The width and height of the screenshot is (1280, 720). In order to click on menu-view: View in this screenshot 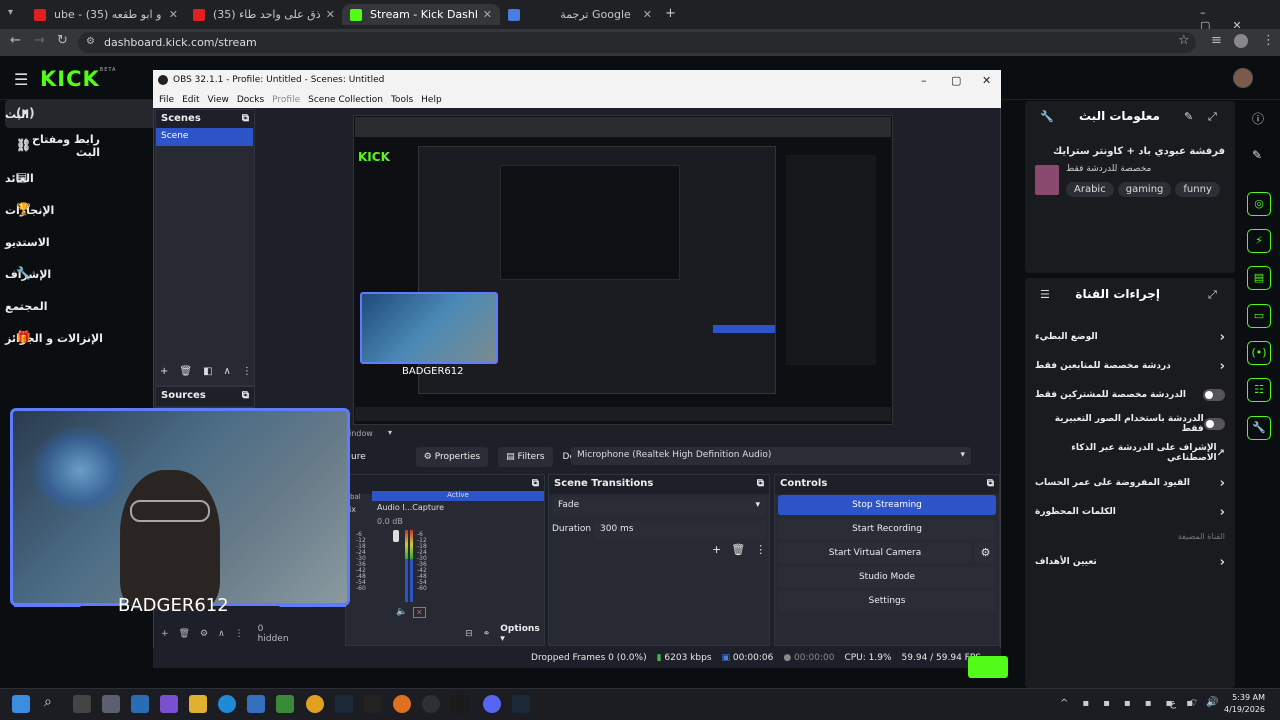, I will do `click(218, 100)`.